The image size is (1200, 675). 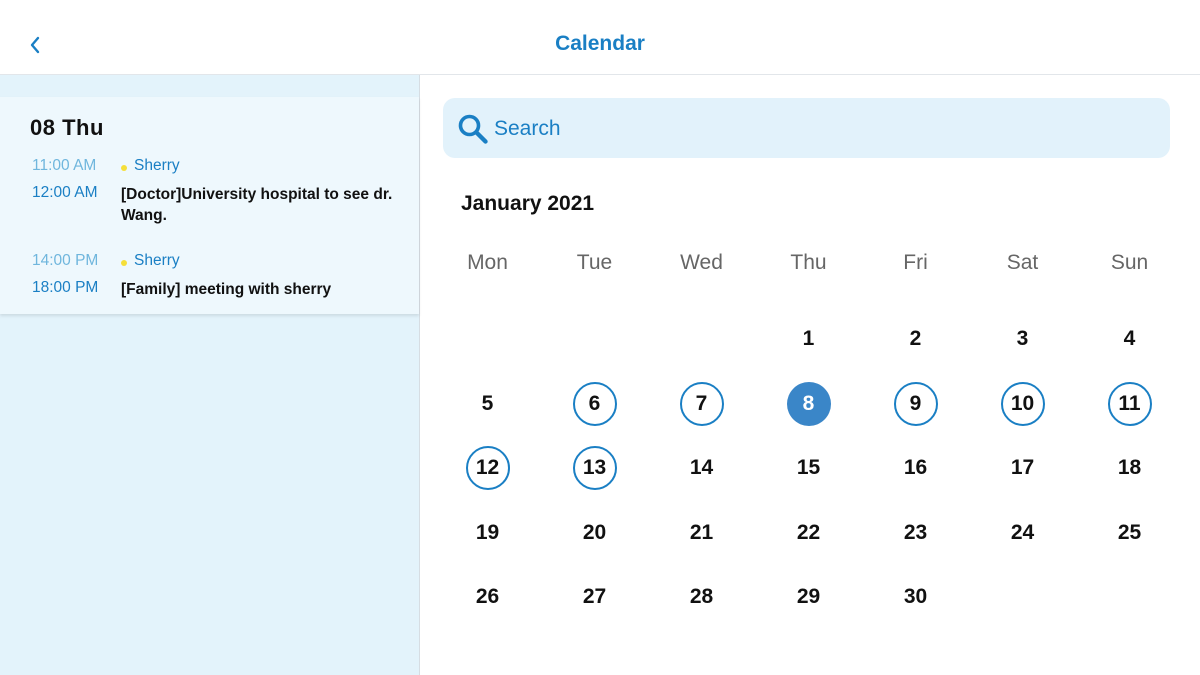 I want to click on day-number: 17, so click(x=1022, y=468).